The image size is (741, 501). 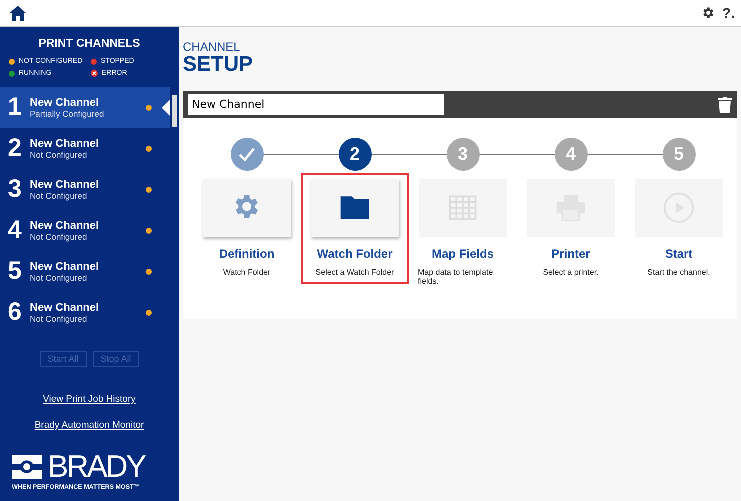 I want to click on channel-number: 4, so click(x=15, y=230).